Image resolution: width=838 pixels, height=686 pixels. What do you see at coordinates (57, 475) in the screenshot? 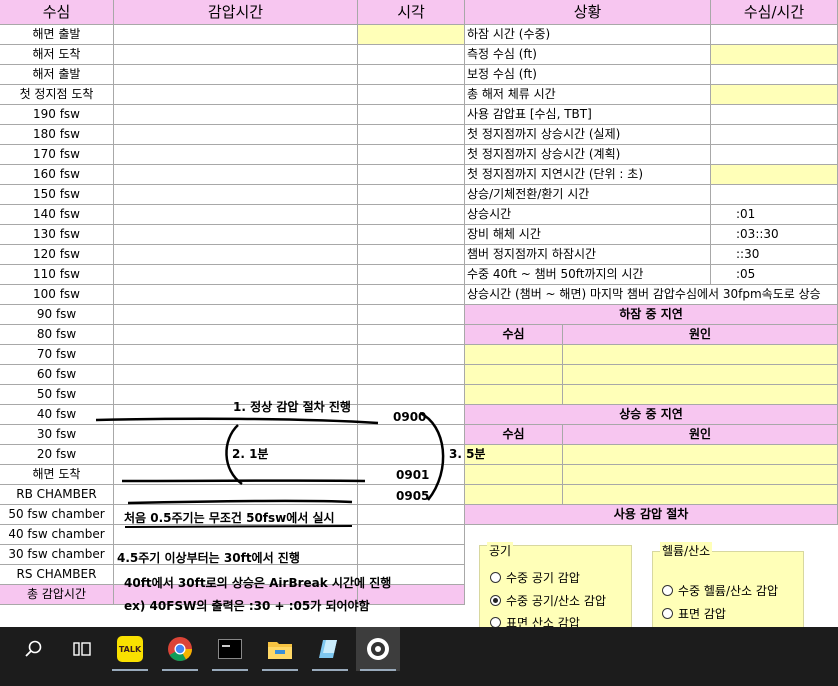
I see `depth-label: 해면 도착` at bounding box center [57, 475].